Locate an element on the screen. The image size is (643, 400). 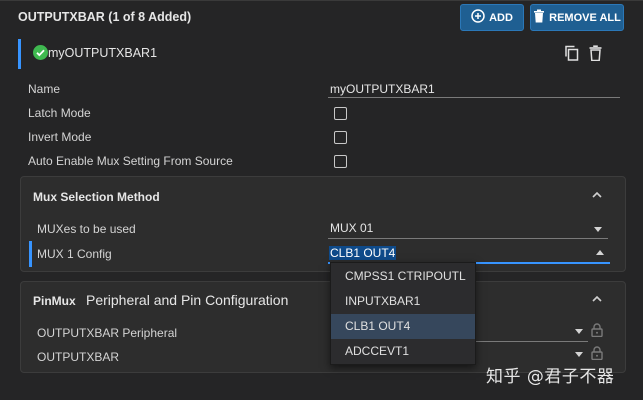
peripheral-label: OUTPUTXBAR Peripheral is located at coordinates (107, 333).